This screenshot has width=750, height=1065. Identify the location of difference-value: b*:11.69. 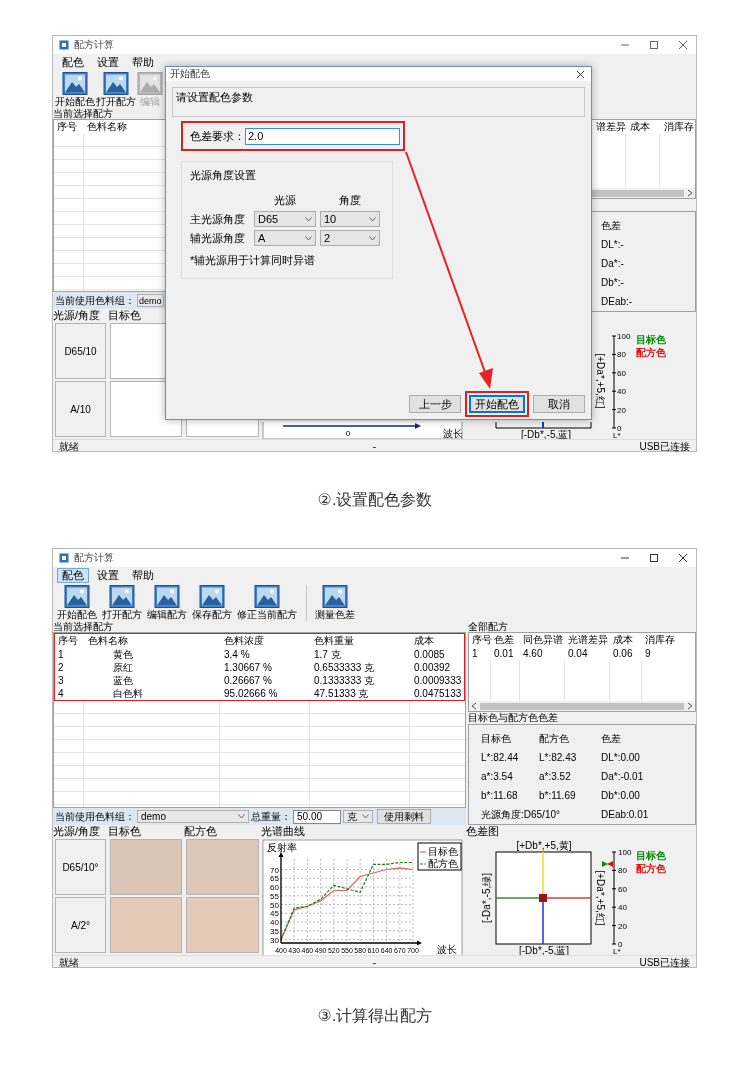
(558, 795).